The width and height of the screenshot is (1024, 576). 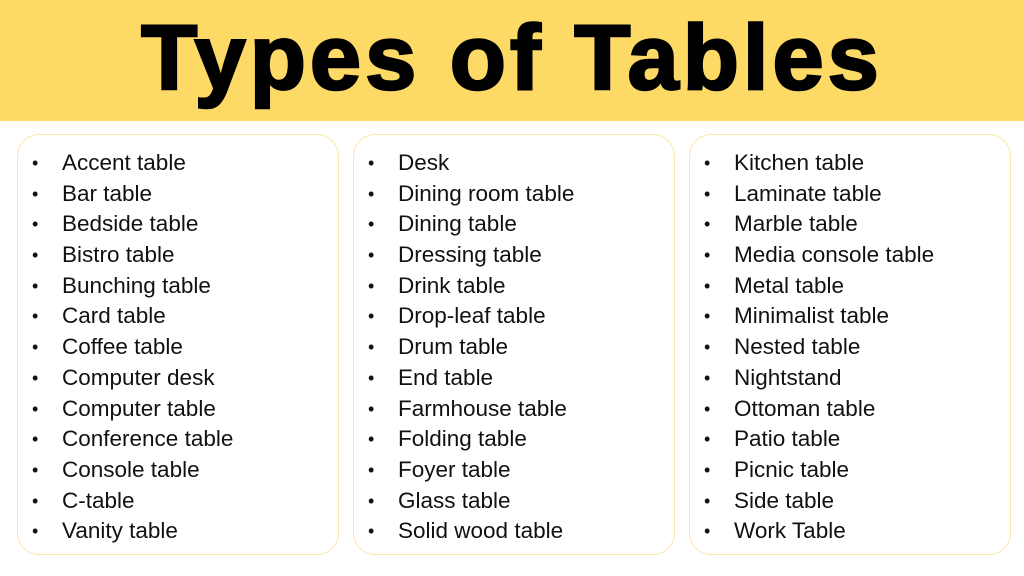 What do you see at coordinates (850, 501) in the screenshot?
I see `list-item: • Side table` at bounding box center [850, 501].